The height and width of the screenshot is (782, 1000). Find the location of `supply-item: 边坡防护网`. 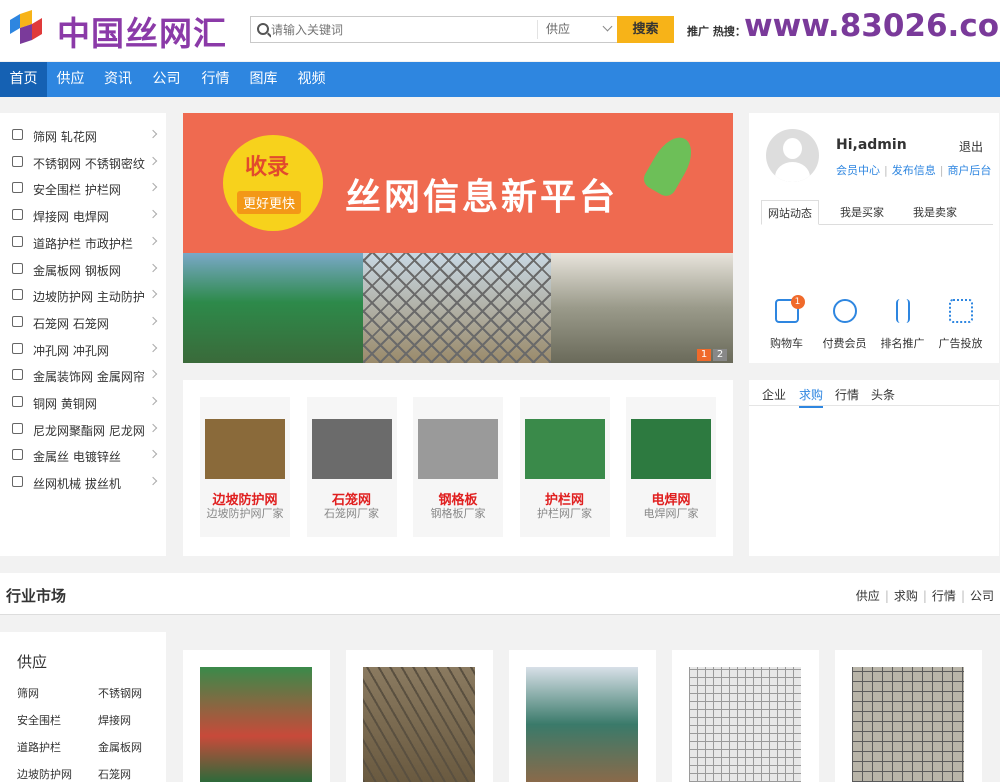

supply-item: 边坡防护网 is located at coordinates (44, 774).